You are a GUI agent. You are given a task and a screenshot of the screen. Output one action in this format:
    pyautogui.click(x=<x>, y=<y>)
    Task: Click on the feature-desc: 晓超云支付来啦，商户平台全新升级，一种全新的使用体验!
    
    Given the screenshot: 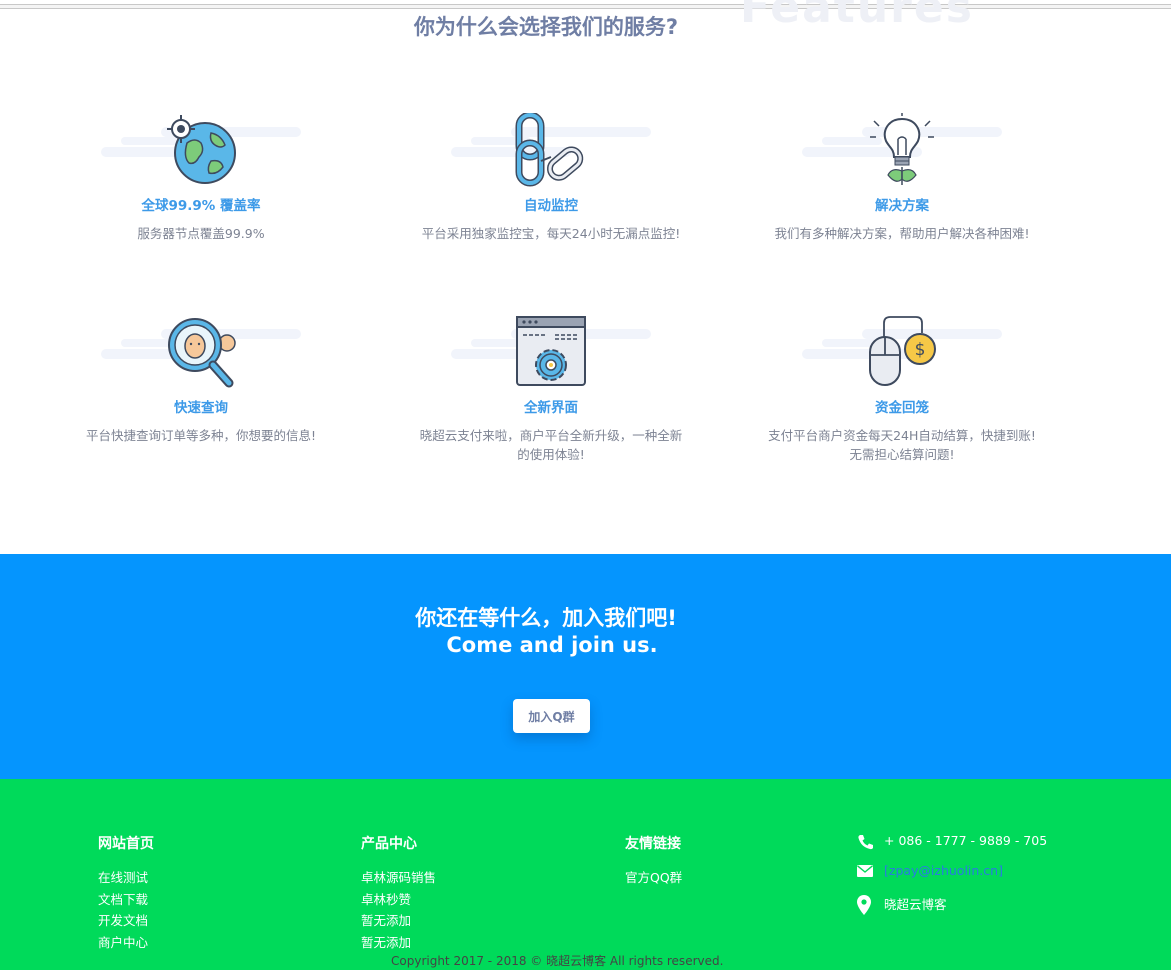 What is the action you would take?
    pyautogui.click(x=551, y=445)
    